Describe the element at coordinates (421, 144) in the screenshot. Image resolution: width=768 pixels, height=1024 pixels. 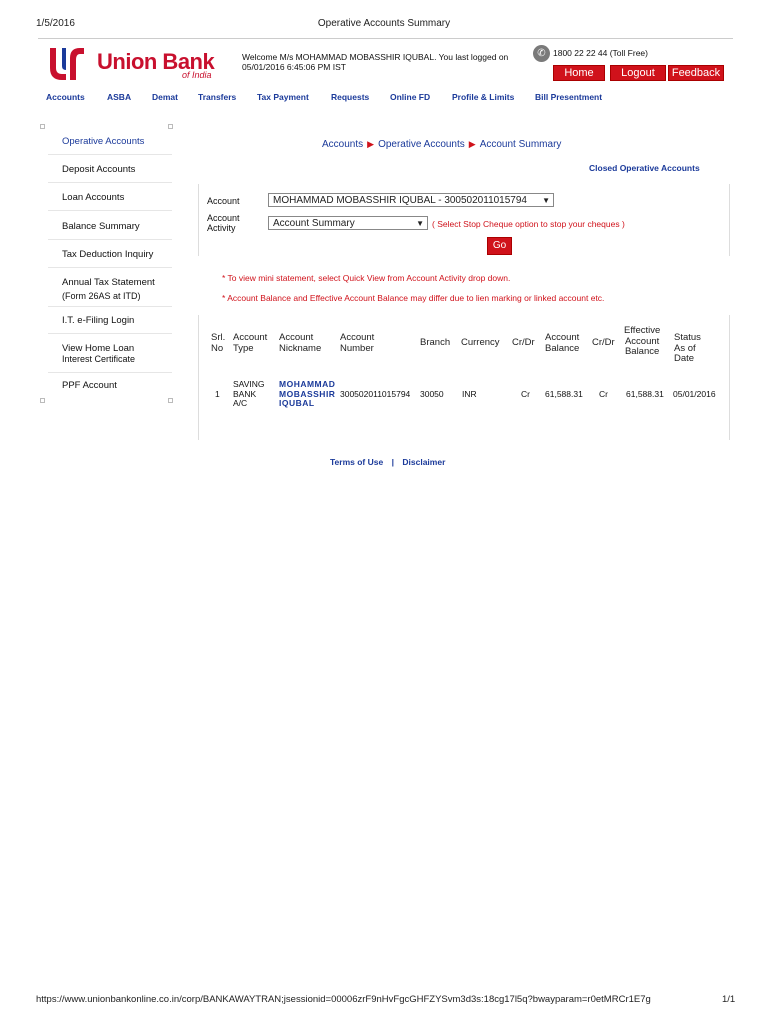
I see `breadcrumb-operative-accounts: Operative Accounts` at that location.